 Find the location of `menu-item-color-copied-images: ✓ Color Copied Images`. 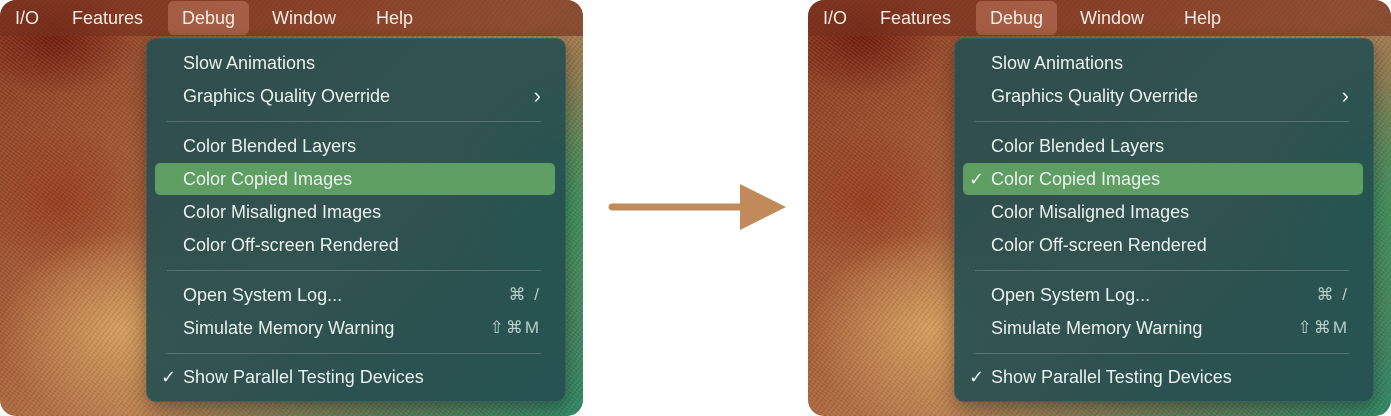

menu-item-color-copied-images: ✓ Color Copied Images is located at coordinates (1163, 179).